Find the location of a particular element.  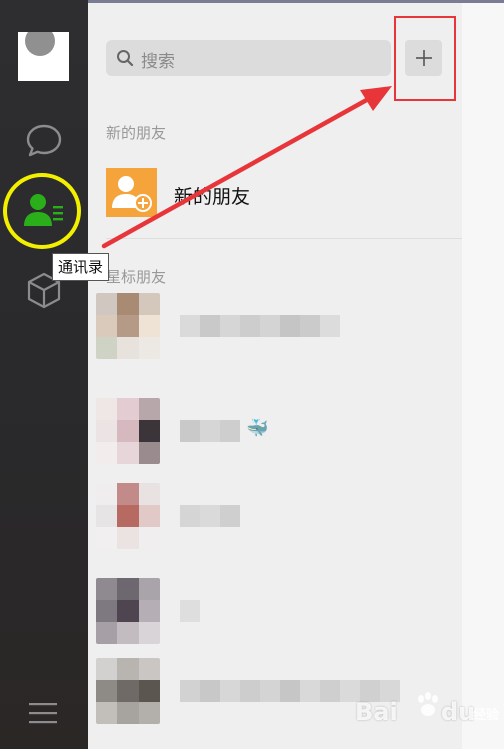

search-icon is located at coordinates (125, 58).